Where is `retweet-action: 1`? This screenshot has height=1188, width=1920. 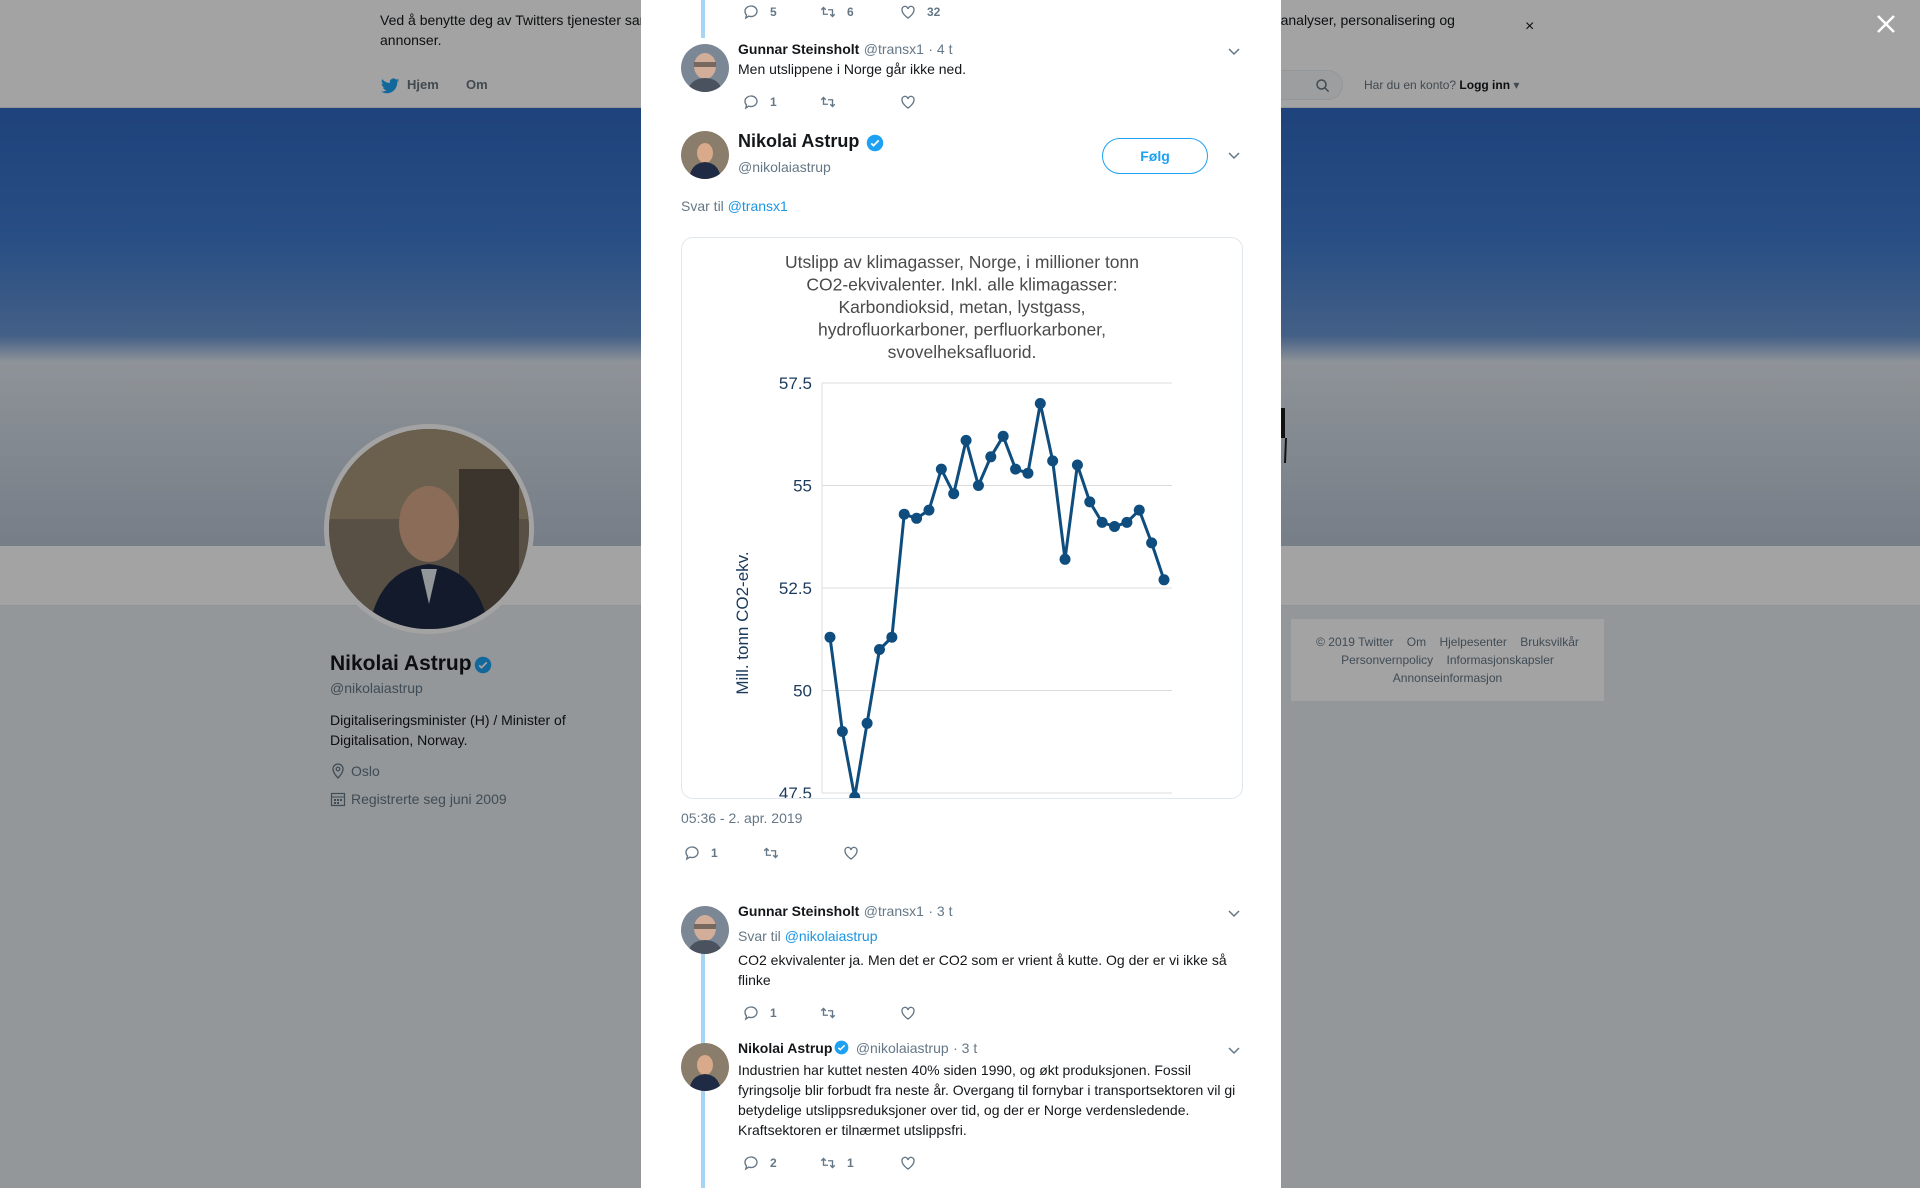 retweet-action: 1 is located at coordinates (836, 1163).